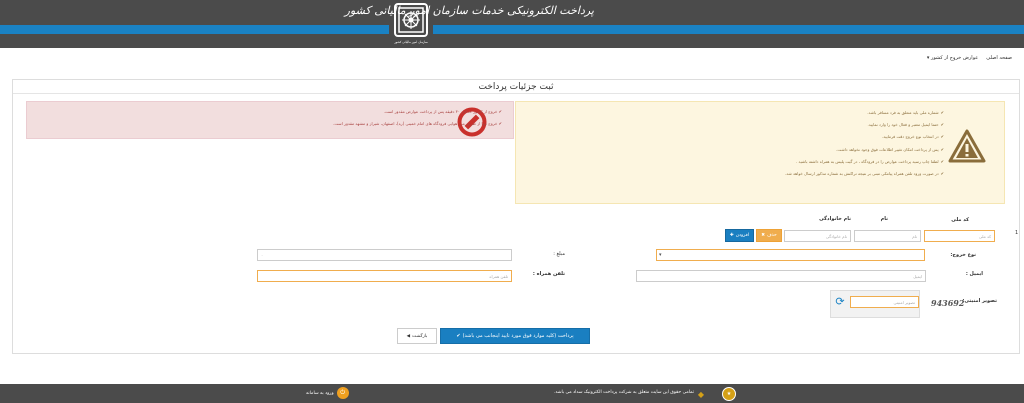 Image resolution: width=1024 pixels, height=403 pixels. Describe the element at coordinates (512, 29) in the screenshot. I see `header-accent-stripe` at that location.